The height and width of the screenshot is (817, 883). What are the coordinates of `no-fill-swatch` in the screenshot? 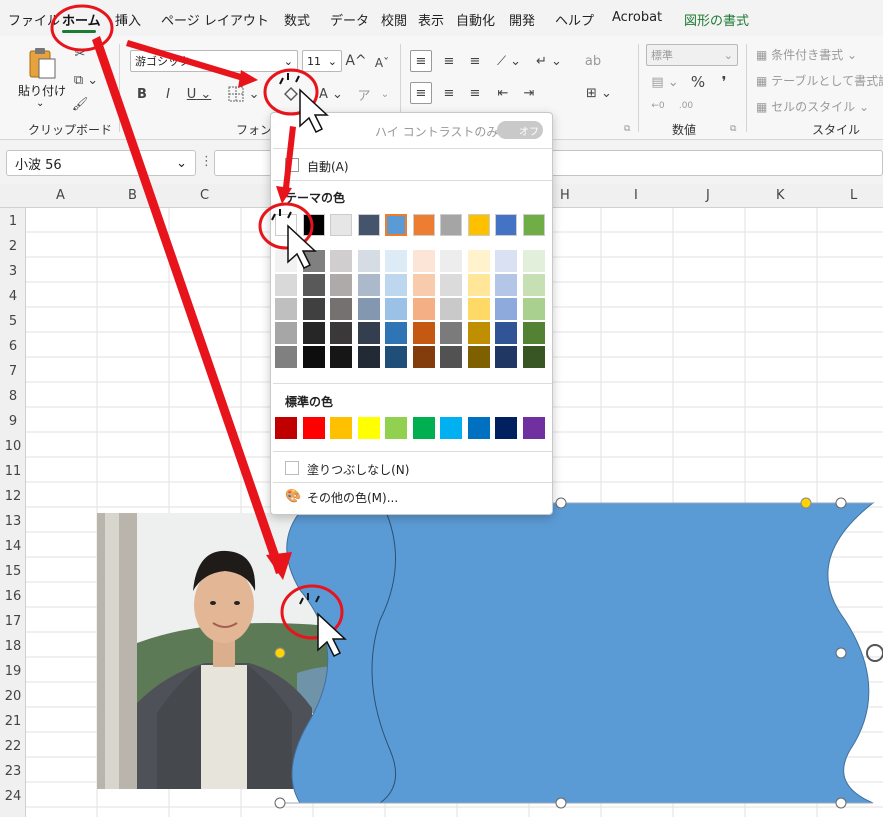 It's located at (292, 468).